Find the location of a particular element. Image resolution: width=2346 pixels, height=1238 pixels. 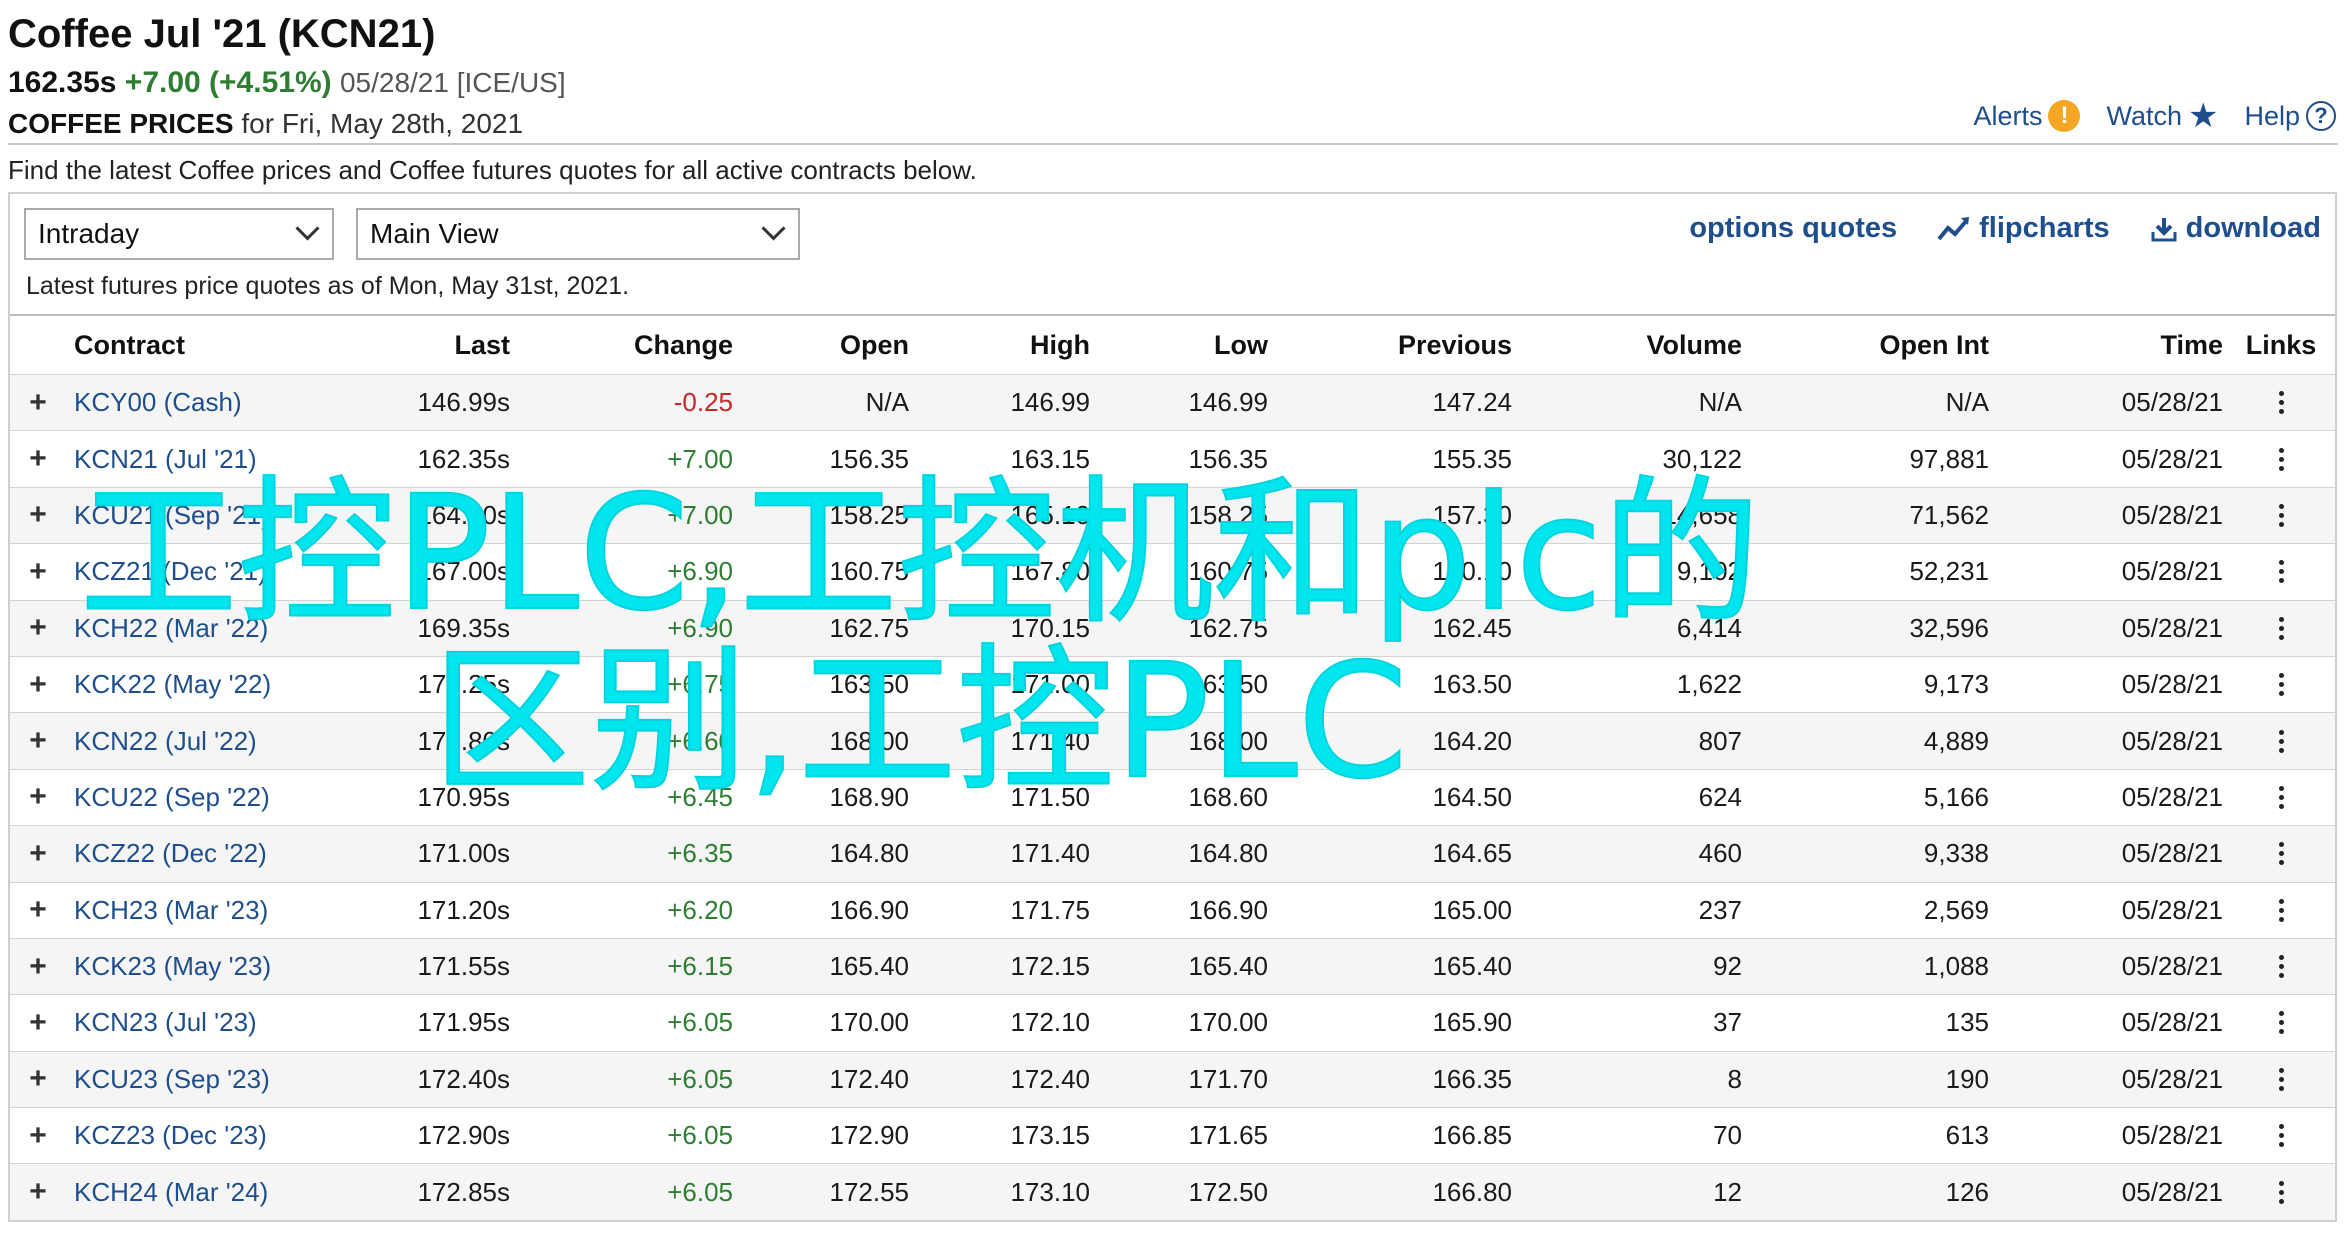

contract-link: KCZ23 (Dec '23) is located at coordinates (170, 1135).